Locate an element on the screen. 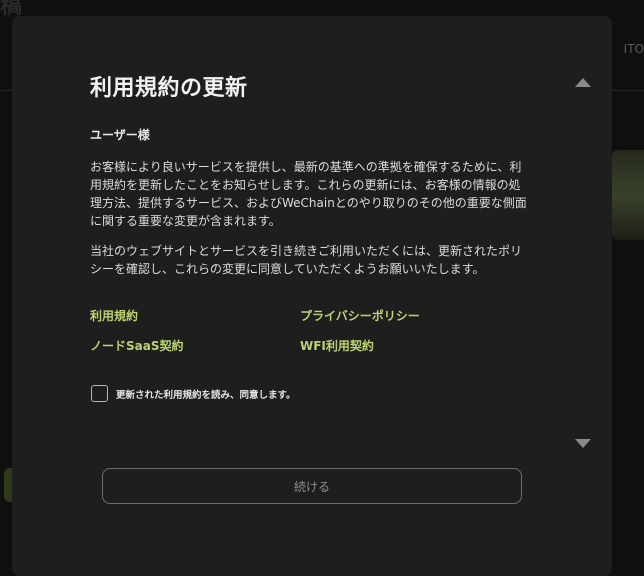 The width and height of the screenshot is (644, 576). link-terms-of-use: 利用規約 is located at coordinates (114, 315).